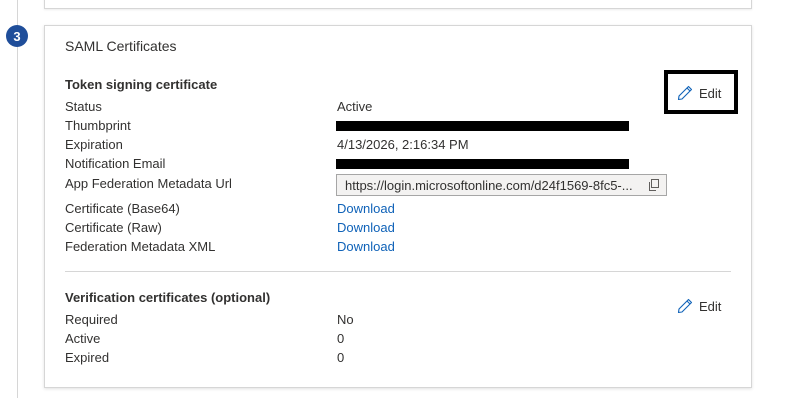  What do you see at coordinates (122, 208) in the screenshot?
I see `cert-base64-label: Certificate (Base64)` at bounding box center [122, 208].